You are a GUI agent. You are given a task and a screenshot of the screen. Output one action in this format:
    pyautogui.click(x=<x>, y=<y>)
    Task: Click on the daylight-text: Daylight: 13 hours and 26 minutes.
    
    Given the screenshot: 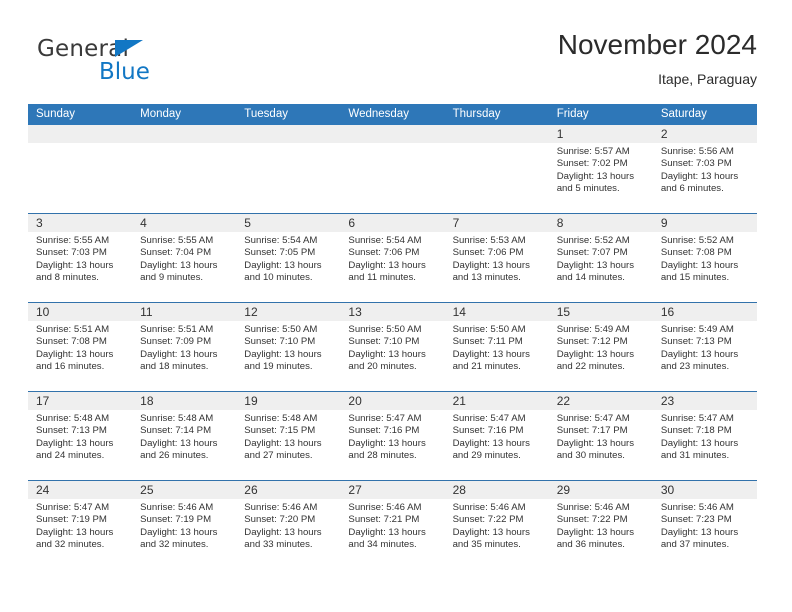 What is the action you would take?
    pyautogui.click(x=179, y=449)
    